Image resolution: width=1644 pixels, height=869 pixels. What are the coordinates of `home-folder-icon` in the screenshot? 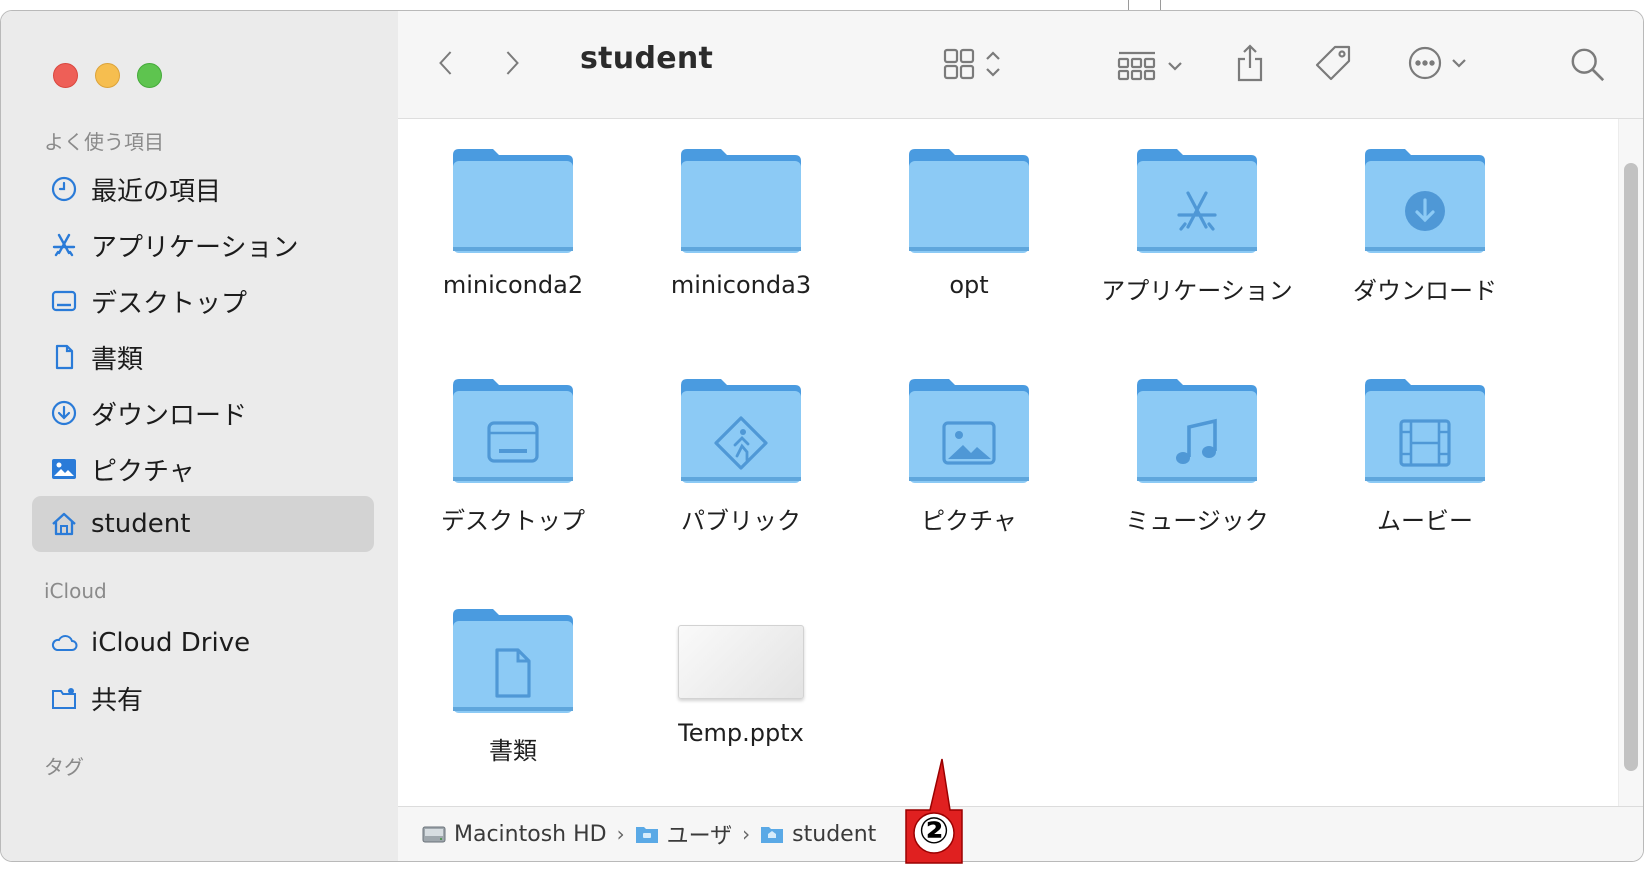 It's located at (772, 835).